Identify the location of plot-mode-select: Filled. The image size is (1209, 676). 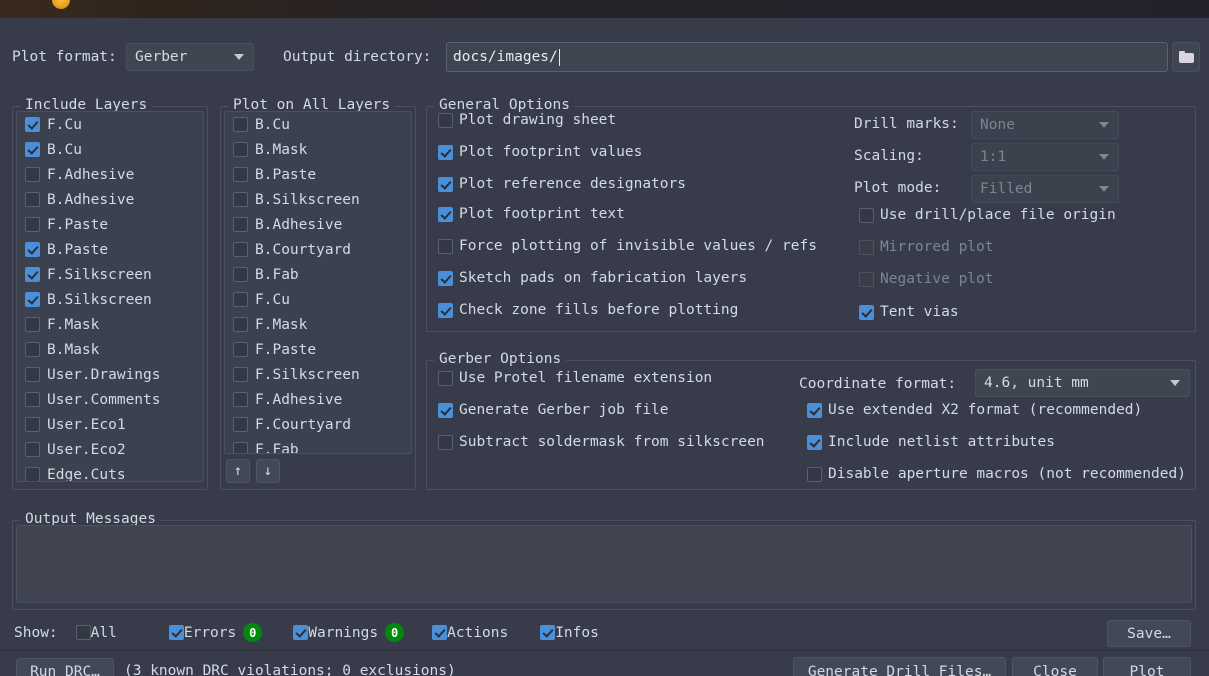
(1045, 189).